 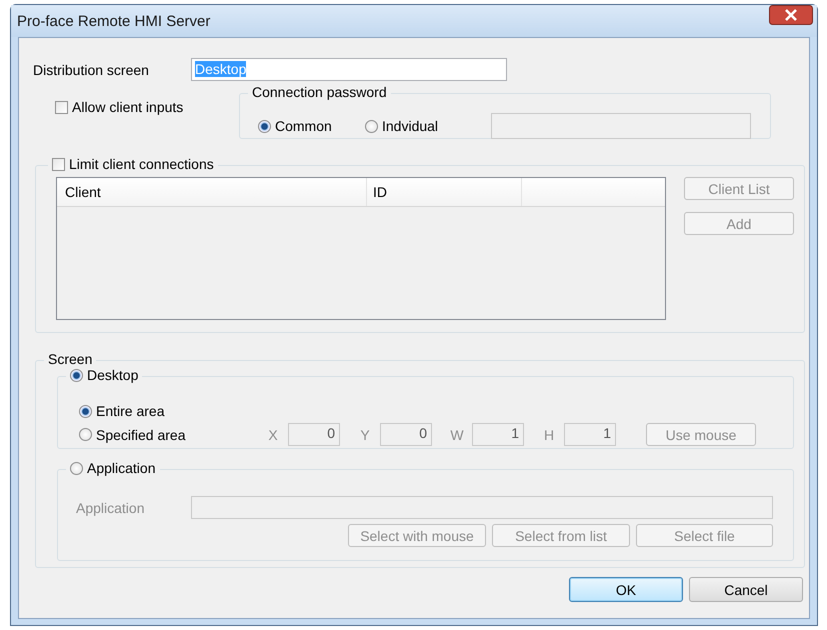 I want to click on area-radio: Entire area, so click(x=436, y=411).